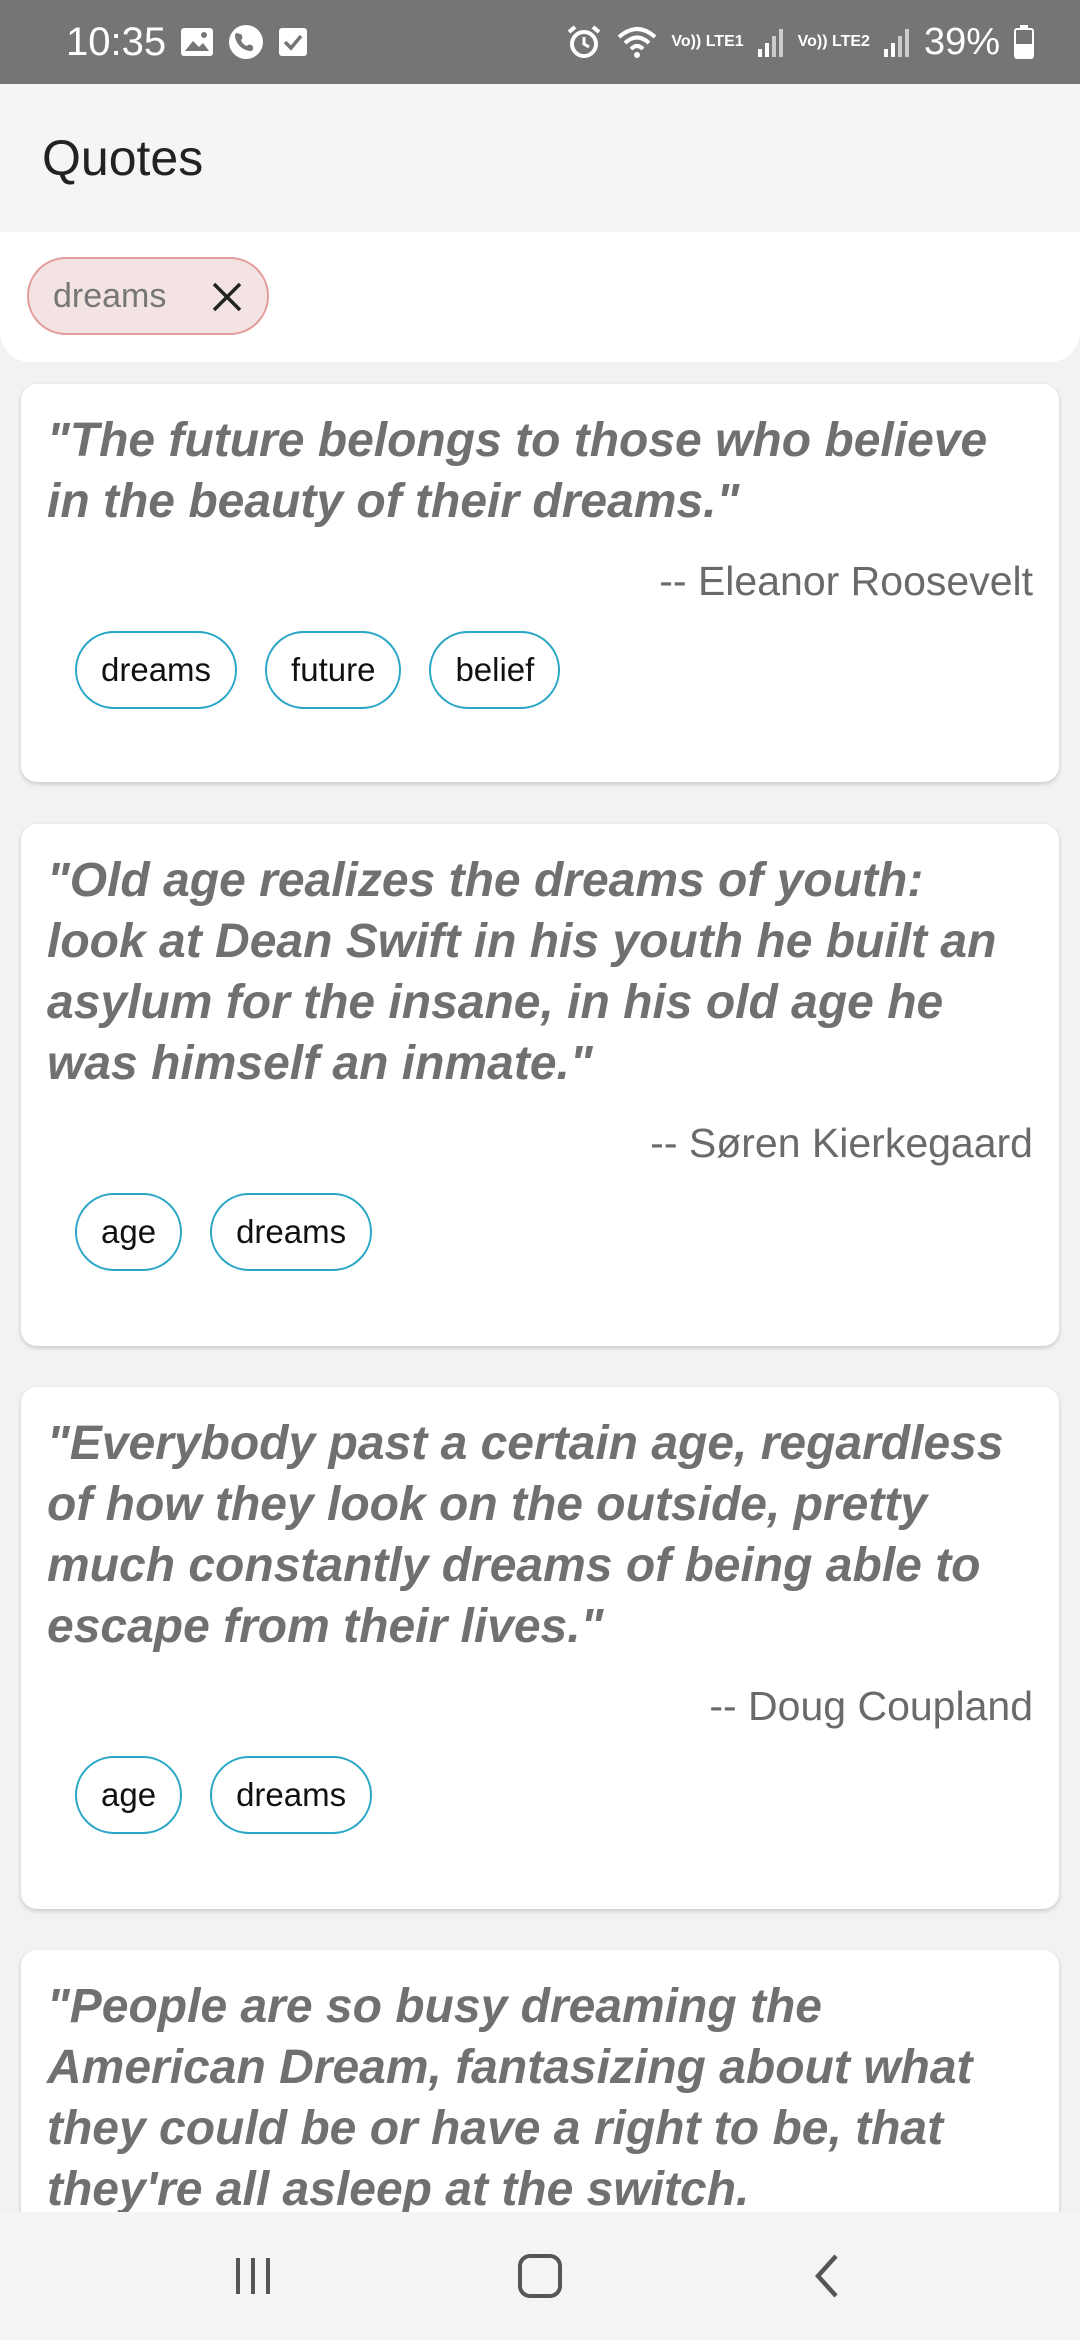 This screenshot has width=1080, height=2340. Describe the element at coordinates (961, 41) in the screenshot. I see `battery-percent: 39%` at that location.